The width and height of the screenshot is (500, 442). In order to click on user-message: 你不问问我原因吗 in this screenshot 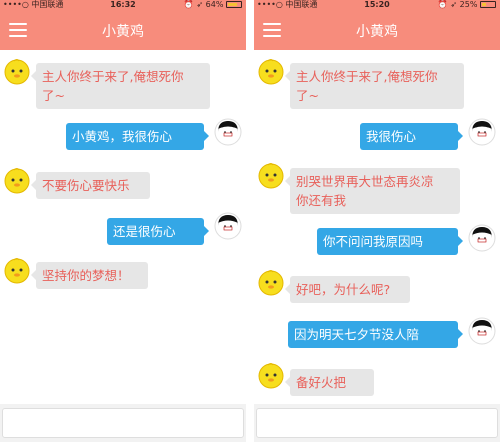, I will do `click(390, 241)`.